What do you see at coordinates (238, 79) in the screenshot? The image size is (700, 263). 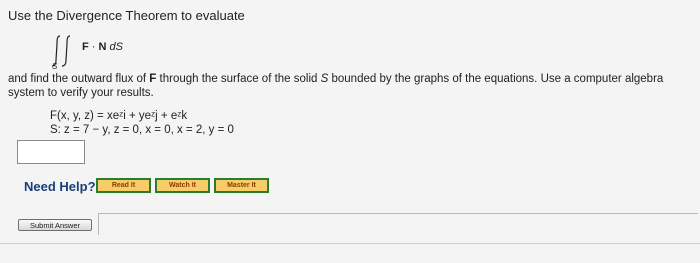 I see `instructions-part2: through the surface of the solid` at bounding box center [238, 79].